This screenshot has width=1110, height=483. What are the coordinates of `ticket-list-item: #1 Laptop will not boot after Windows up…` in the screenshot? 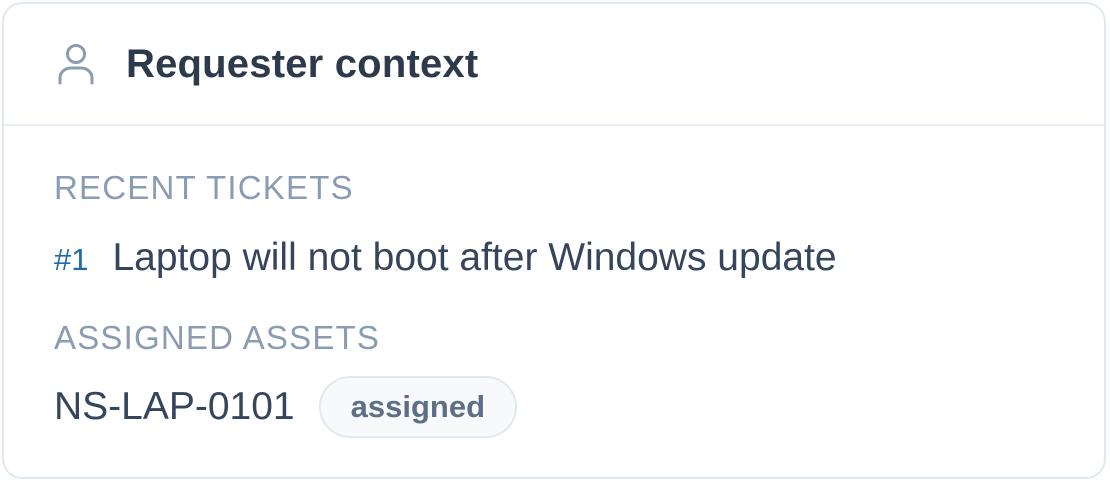 It's located at (579, 259).